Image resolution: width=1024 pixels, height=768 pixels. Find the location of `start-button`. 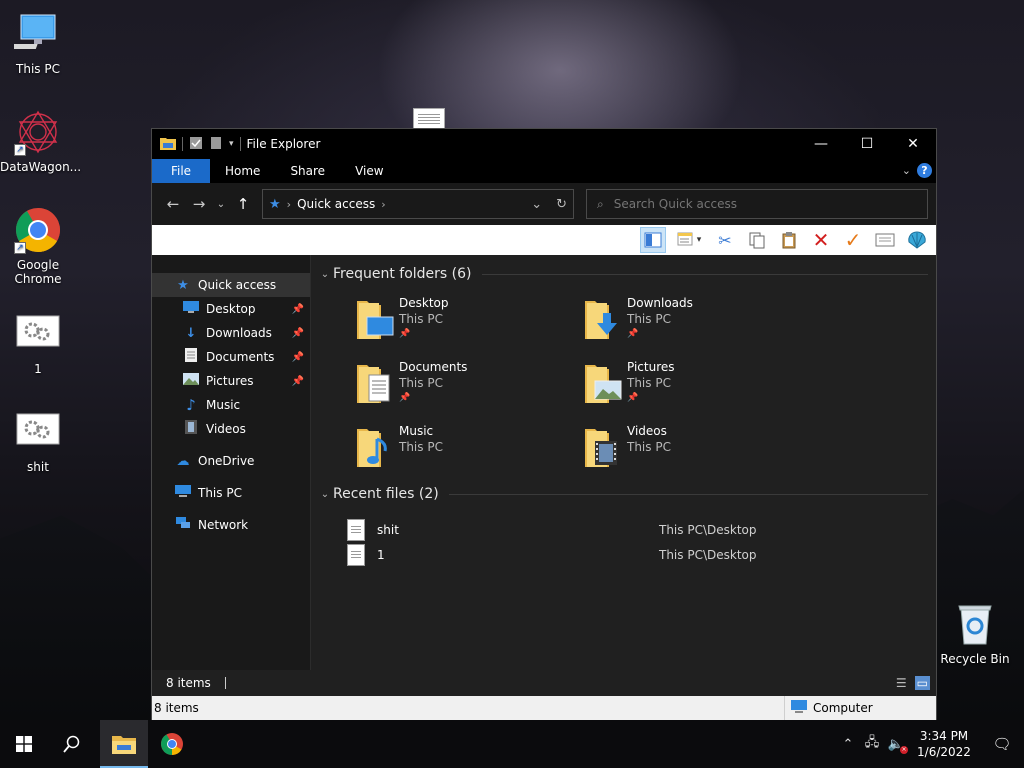

start-button is located at coordinates (24, 744).